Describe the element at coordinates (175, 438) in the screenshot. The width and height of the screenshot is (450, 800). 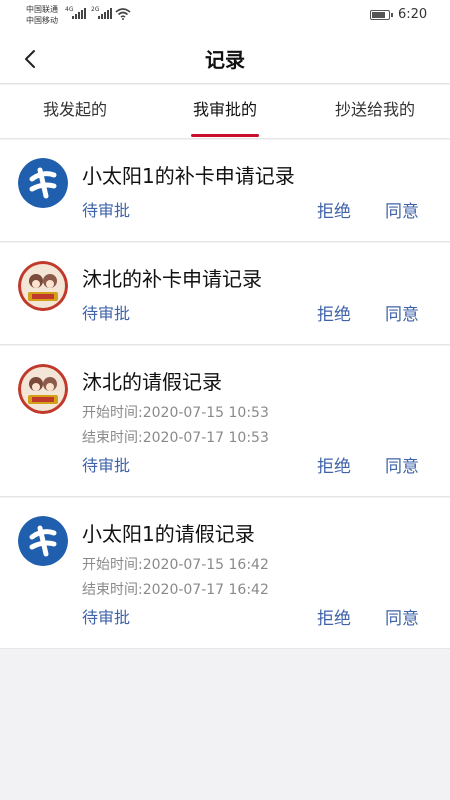
I see `end-time: 结束时间:2020-07-17 10:53` at that location.